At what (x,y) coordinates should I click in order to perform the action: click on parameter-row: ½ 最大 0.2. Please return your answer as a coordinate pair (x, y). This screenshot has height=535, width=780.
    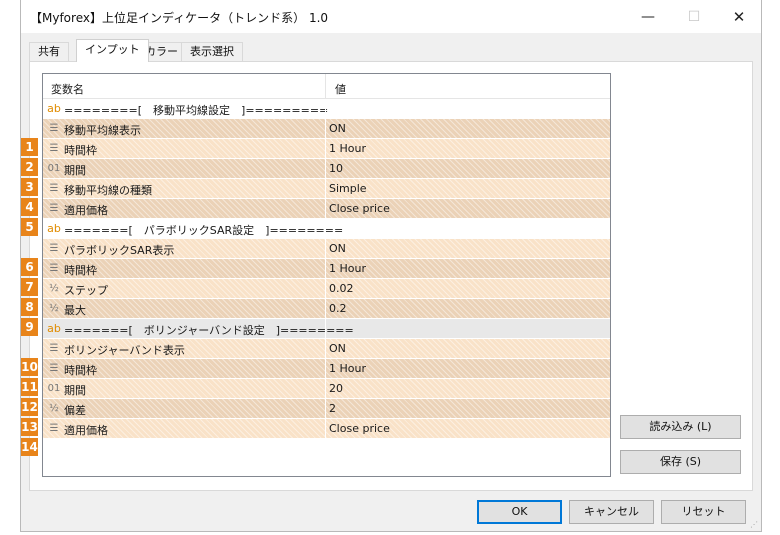
    Looking at the image, I should click on (326, 309).